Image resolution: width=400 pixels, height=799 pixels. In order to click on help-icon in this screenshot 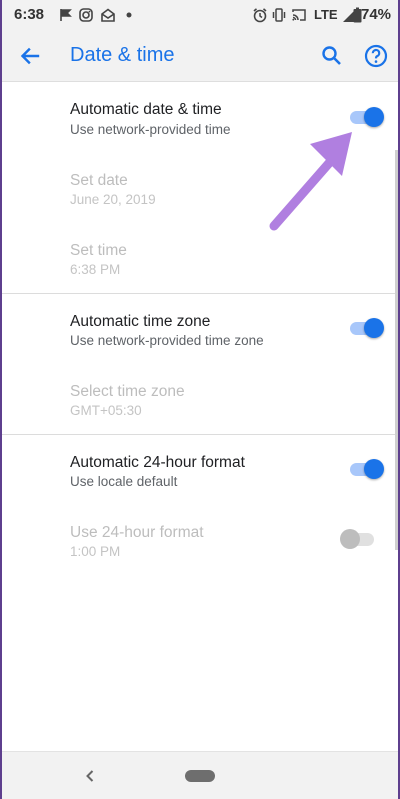, I will do `click(376, 56)`.